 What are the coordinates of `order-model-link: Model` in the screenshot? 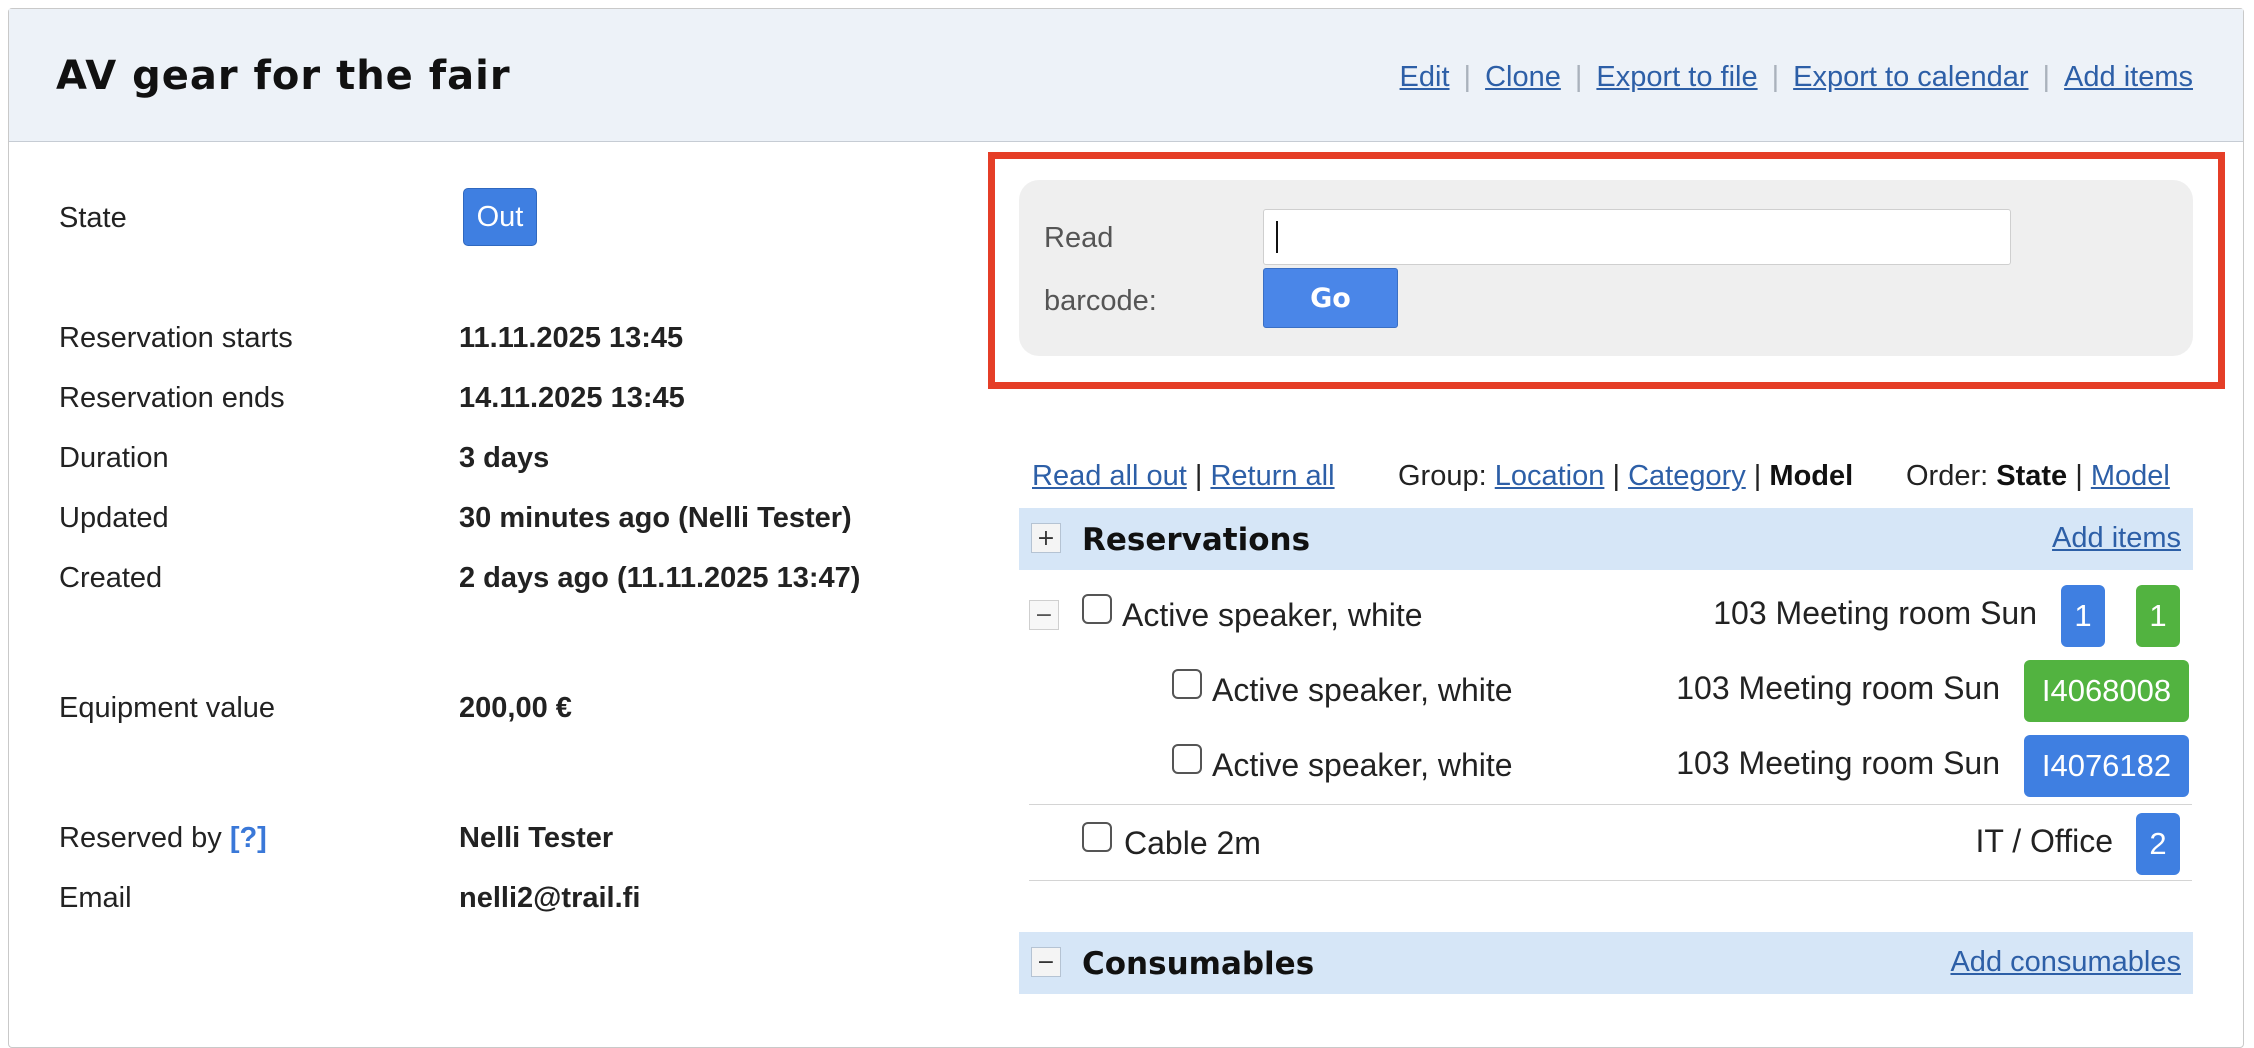 It's located at (2130, 476).